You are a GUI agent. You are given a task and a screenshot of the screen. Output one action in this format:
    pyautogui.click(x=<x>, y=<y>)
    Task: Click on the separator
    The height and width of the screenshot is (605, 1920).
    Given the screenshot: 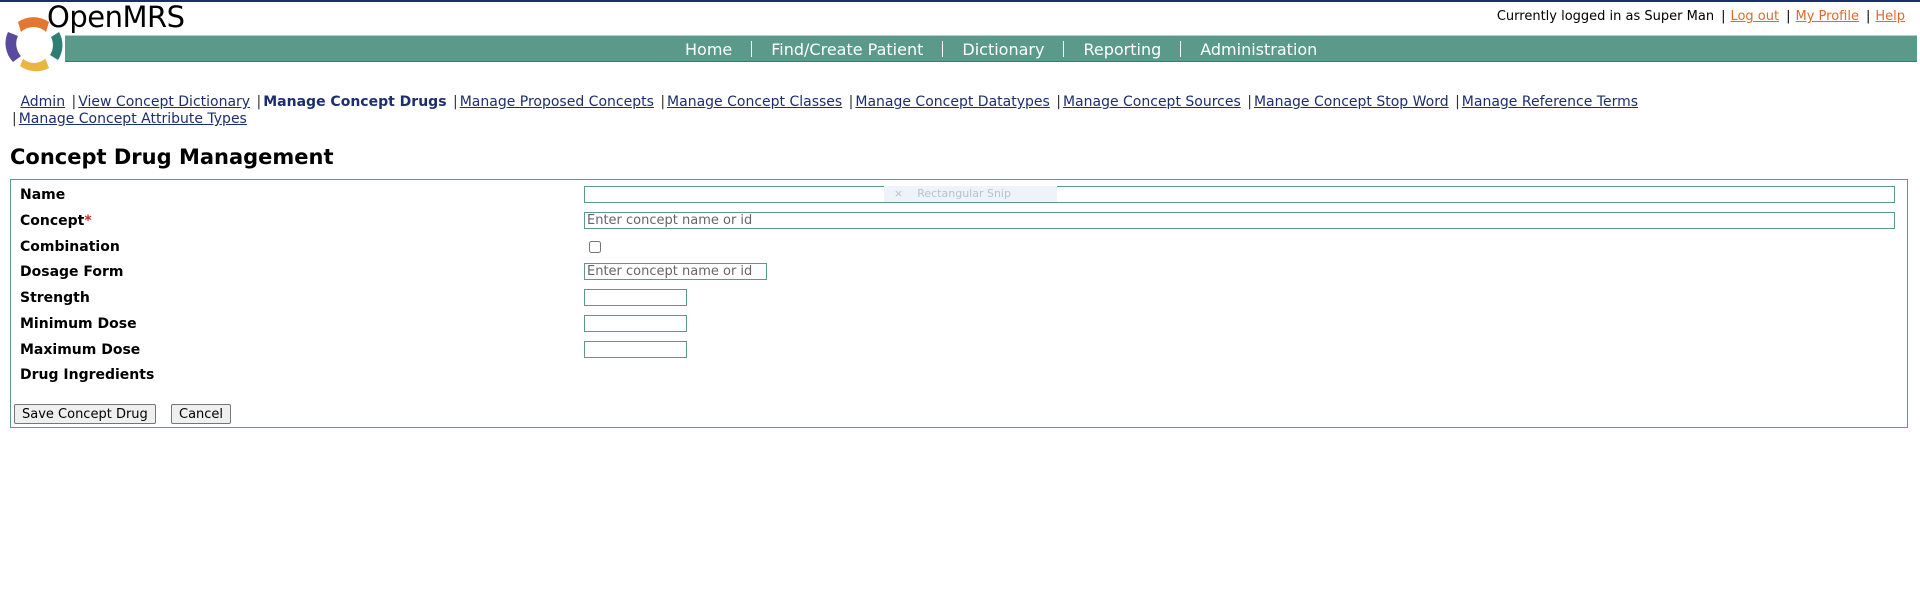 What is the action you would take?
    pyautogui.click(x=16, y=102)
    